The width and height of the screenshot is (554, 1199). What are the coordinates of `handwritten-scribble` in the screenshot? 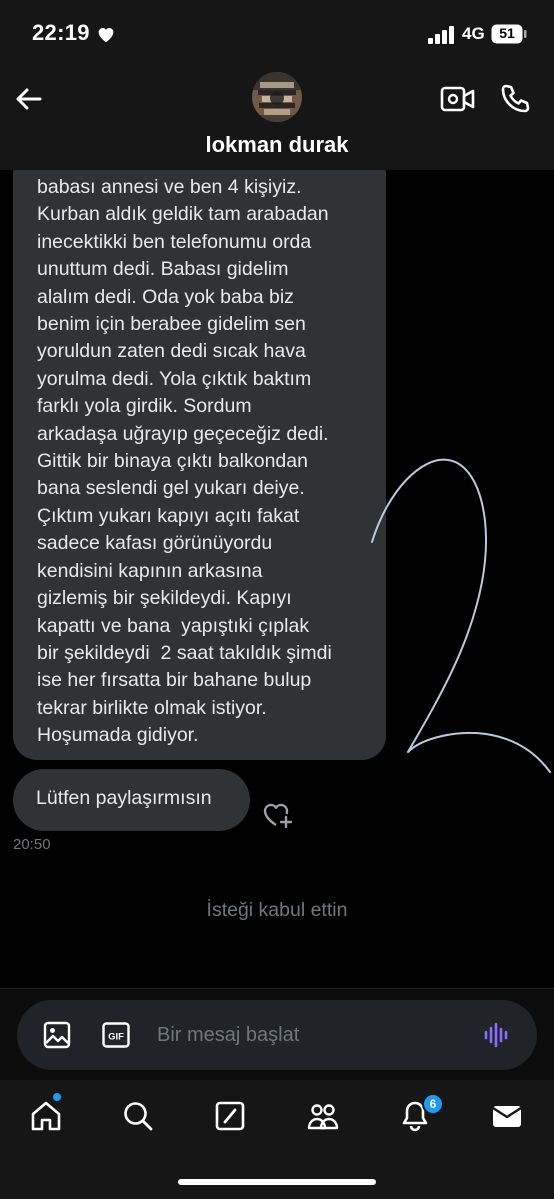 It's located at (461, 615).